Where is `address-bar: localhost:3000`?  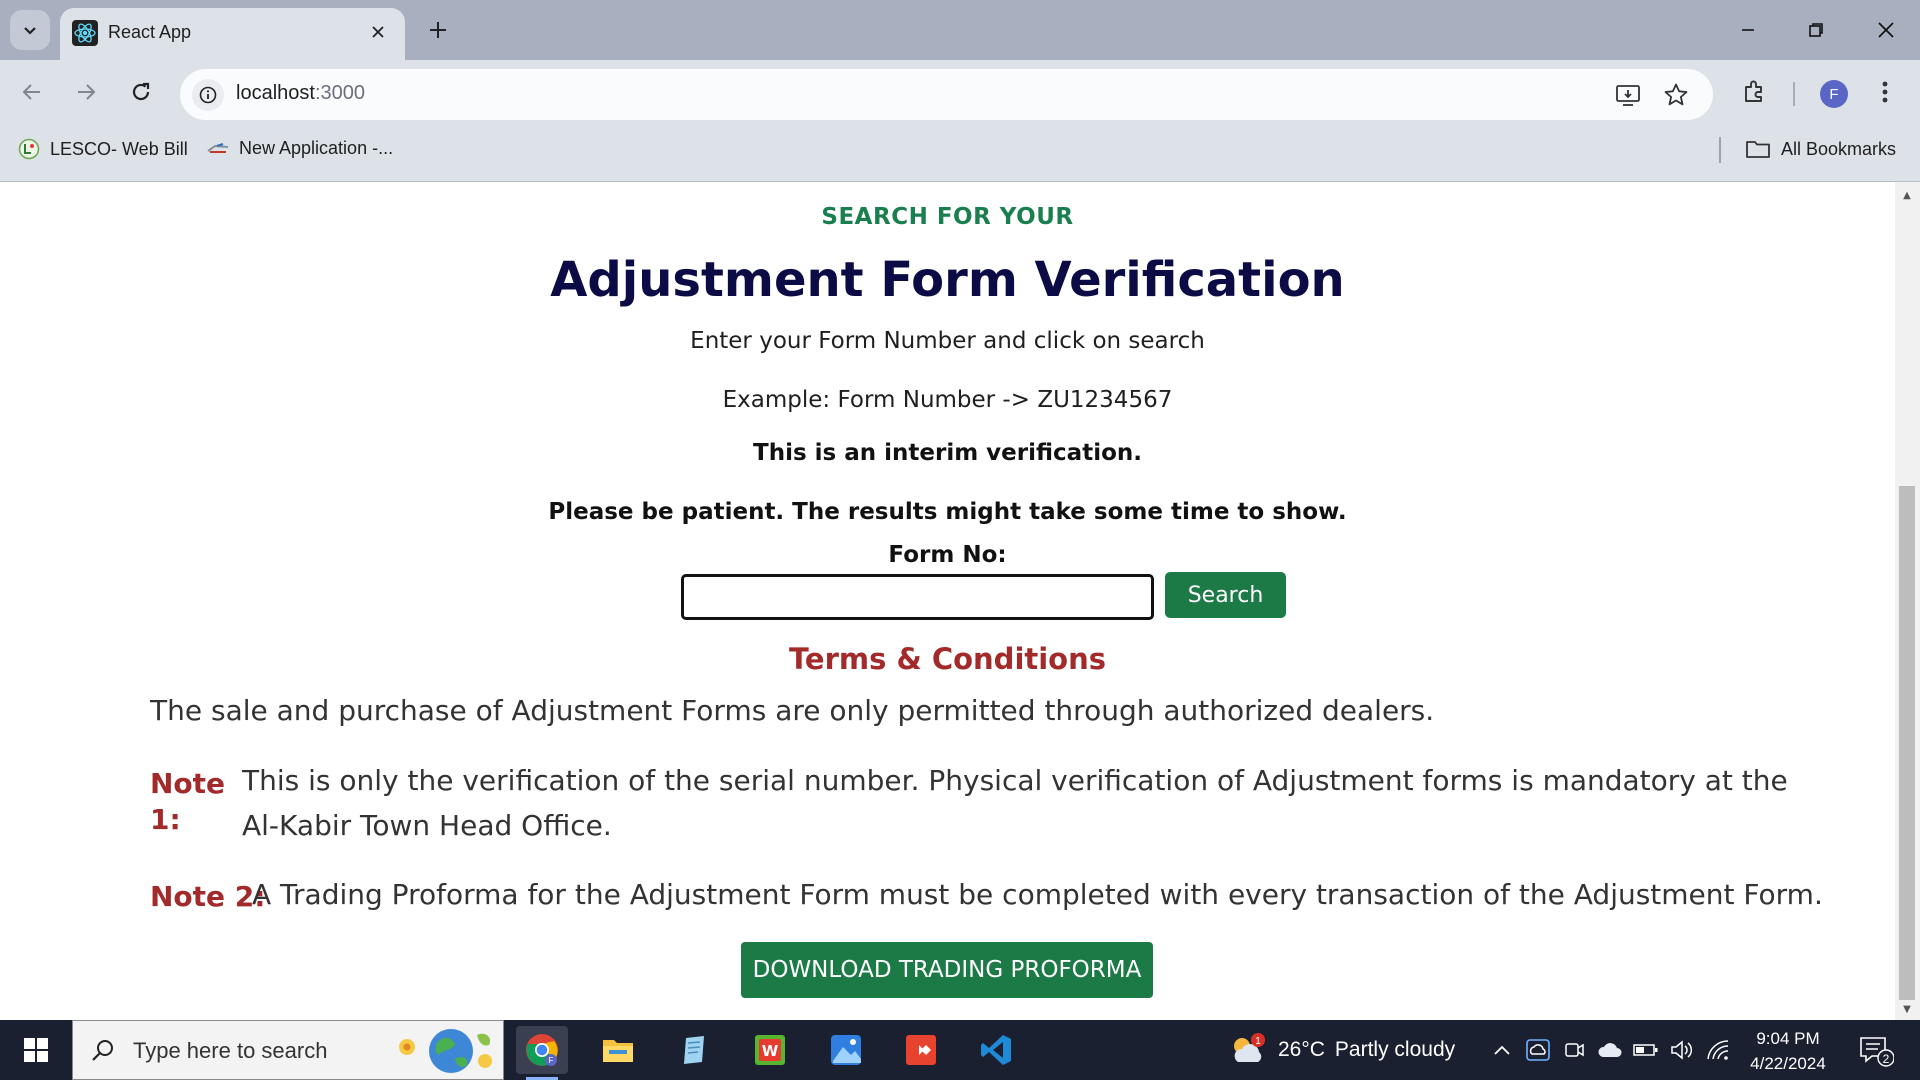
address-bar: localhost:3000 is located at coordinates (946, 94).